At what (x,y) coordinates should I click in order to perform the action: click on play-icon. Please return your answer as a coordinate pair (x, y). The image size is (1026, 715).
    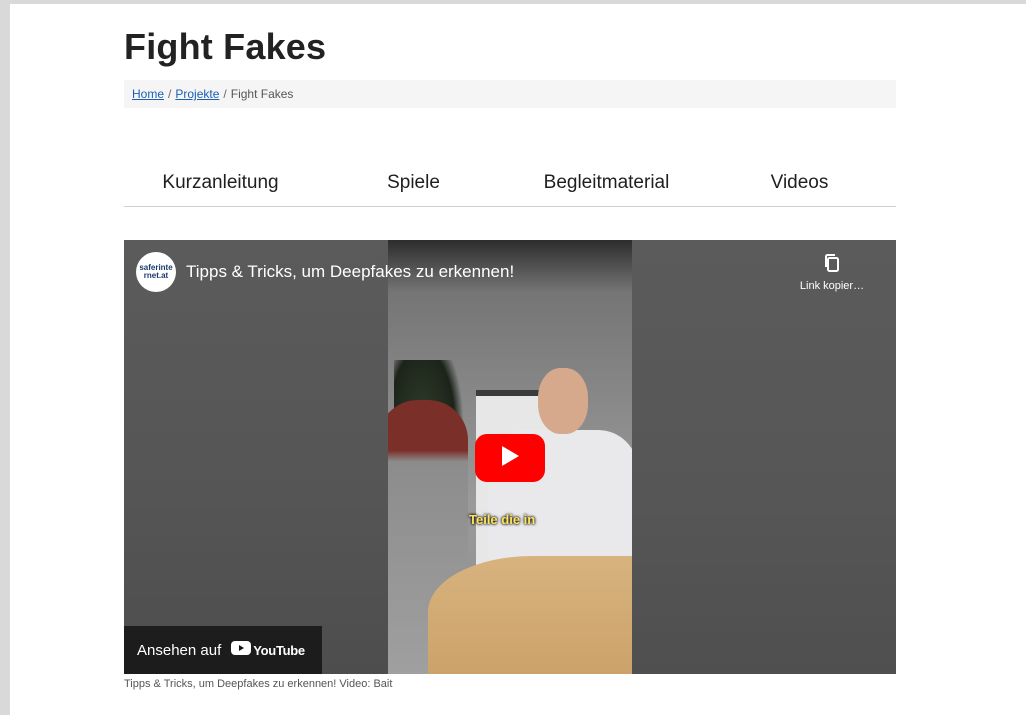
    Looking at the image, I should click on (510, 458).